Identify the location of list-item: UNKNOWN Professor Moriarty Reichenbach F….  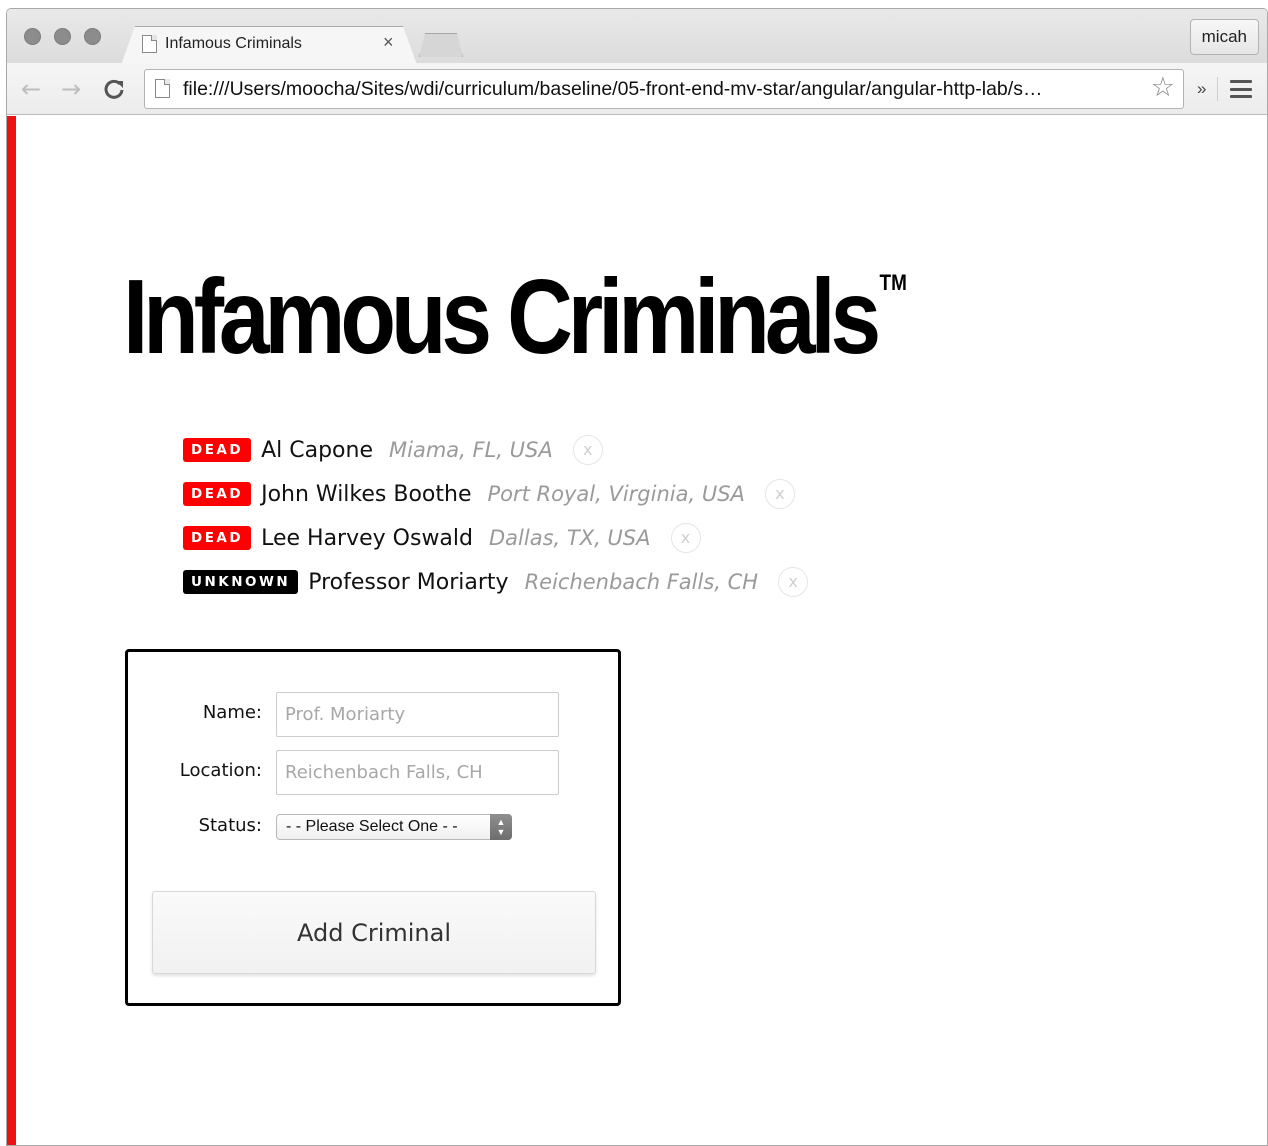
(496, 582).